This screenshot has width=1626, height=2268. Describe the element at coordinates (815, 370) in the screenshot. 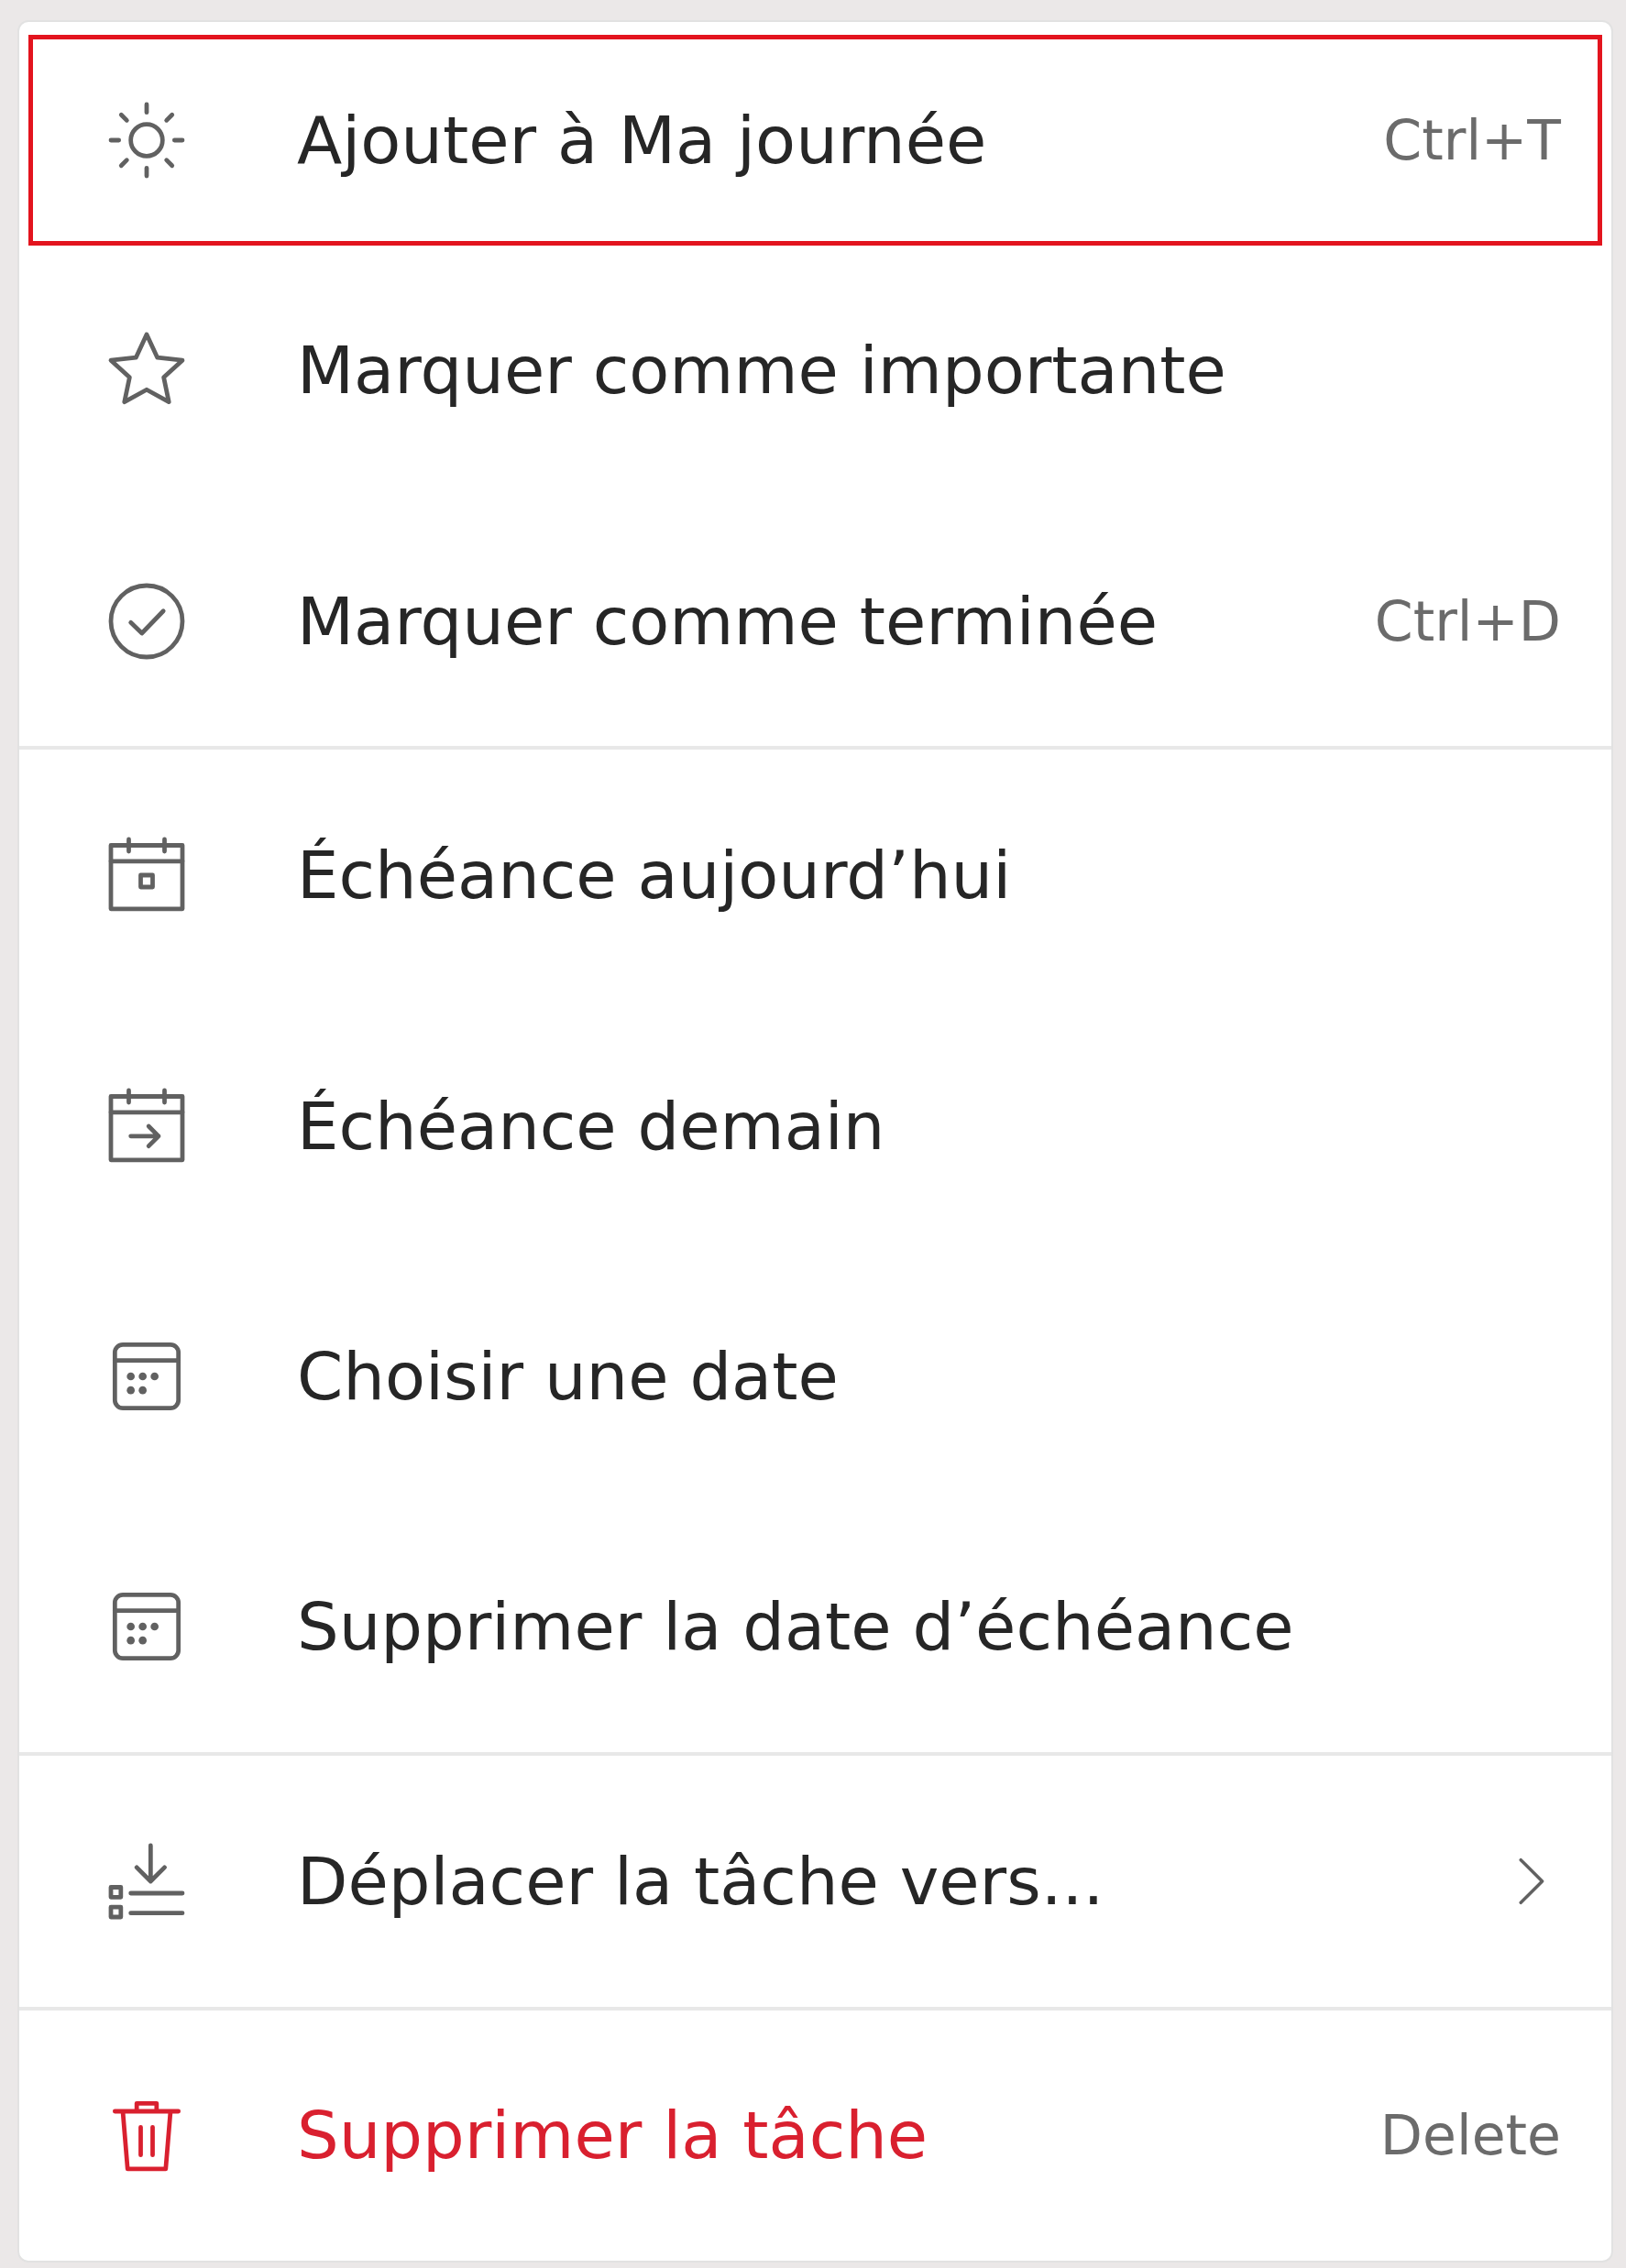

I see `menu-item: Marquer comme importante` at that location.